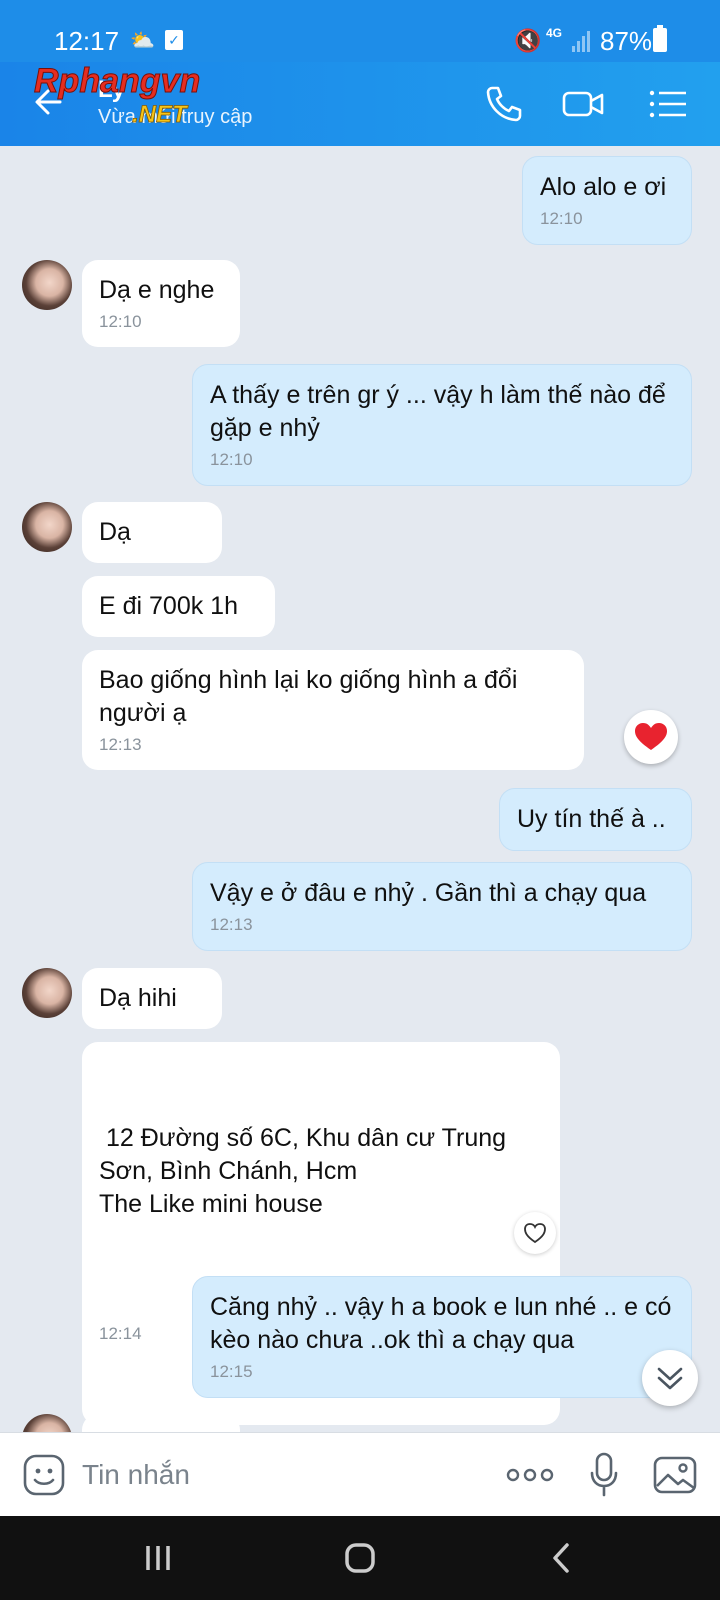 The height and width of the screenshot is (1600, 720). Describe the element at coordinates (174, 40) in the screenshot. I see `checkbox-notification-icon: ✓` at that location.